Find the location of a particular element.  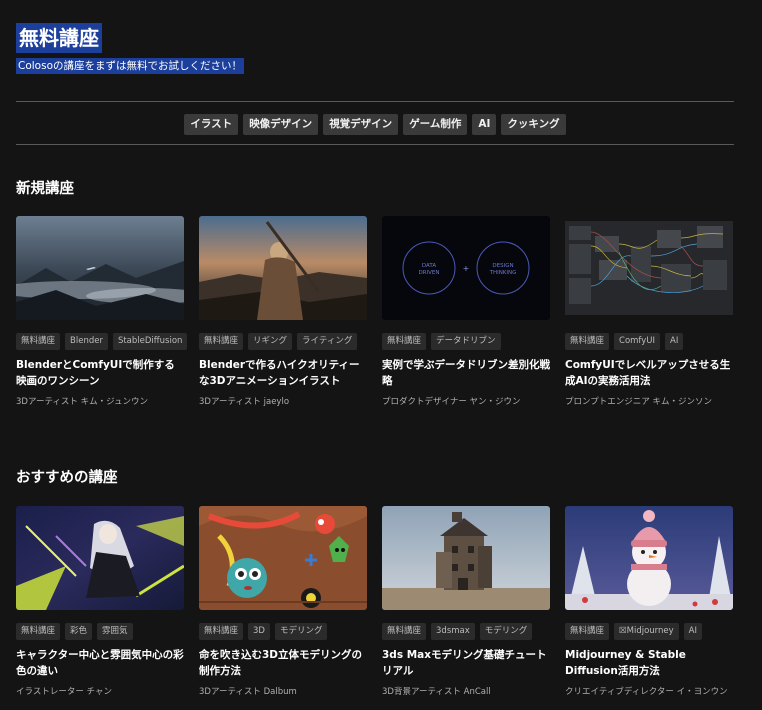

category-illustration-button: イラスト is located at coordinates (211, 124).